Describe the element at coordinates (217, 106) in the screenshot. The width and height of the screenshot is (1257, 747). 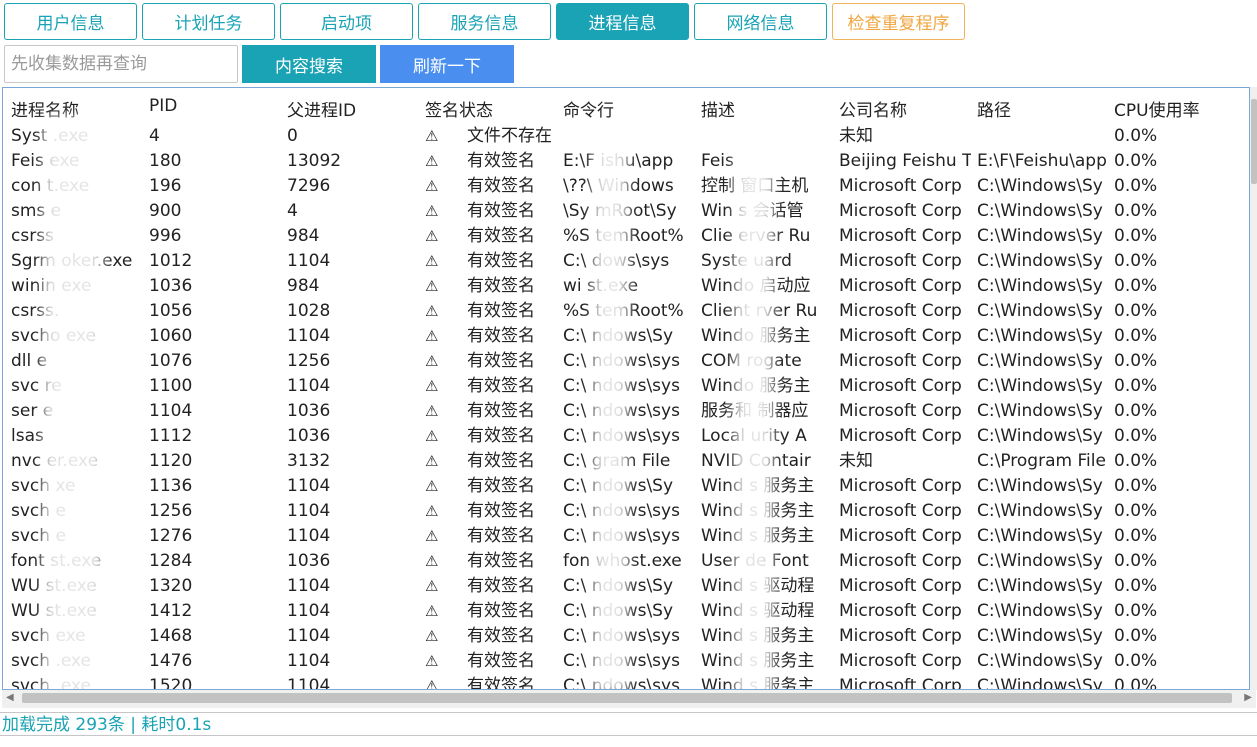
I see `column-header: PID` at that location.